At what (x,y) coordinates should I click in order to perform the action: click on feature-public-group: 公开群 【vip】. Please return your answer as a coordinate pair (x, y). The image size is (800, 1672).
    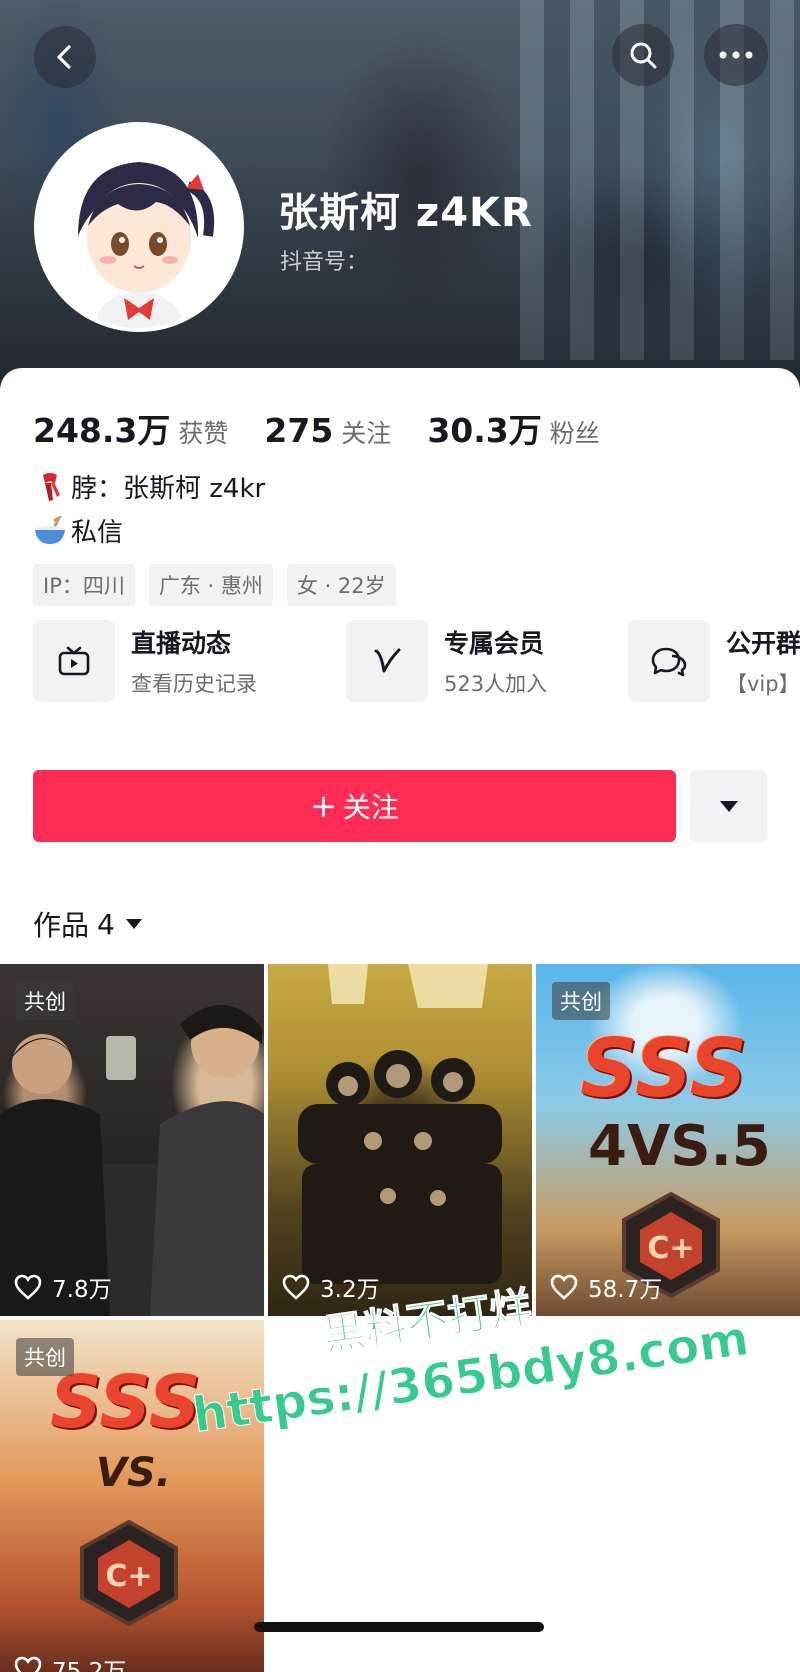
    Looking at the image, I should click on (714, 661).